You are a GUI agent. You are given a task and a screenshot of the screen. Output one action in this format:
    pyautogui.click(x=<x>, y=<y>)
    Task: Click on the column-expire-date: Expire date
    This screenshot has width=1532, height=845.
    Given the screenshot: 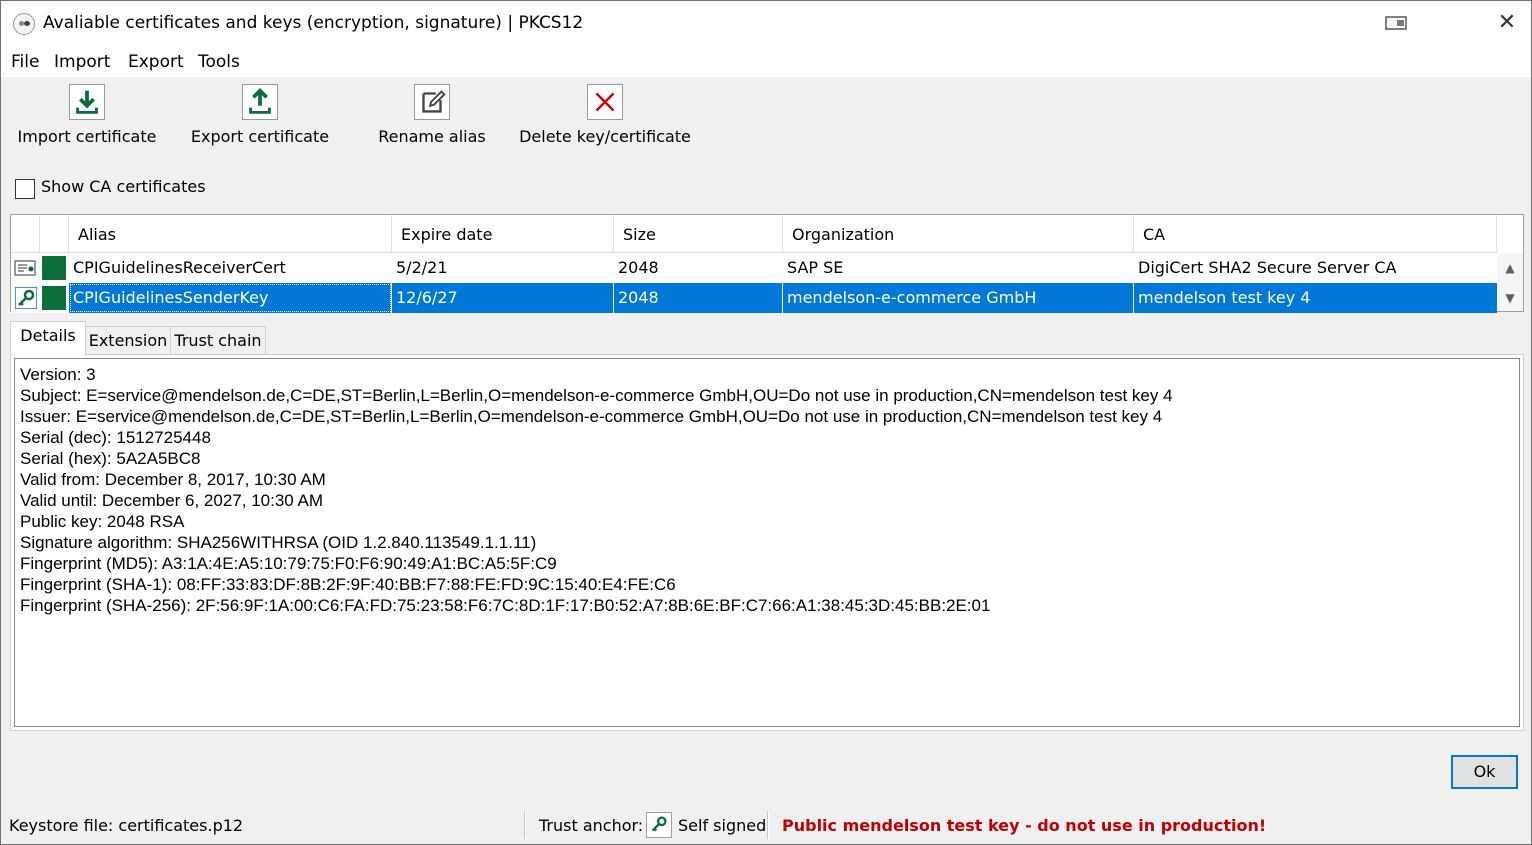 What is the action you would take?
    pyautogui.click(x=503, y=234)
    